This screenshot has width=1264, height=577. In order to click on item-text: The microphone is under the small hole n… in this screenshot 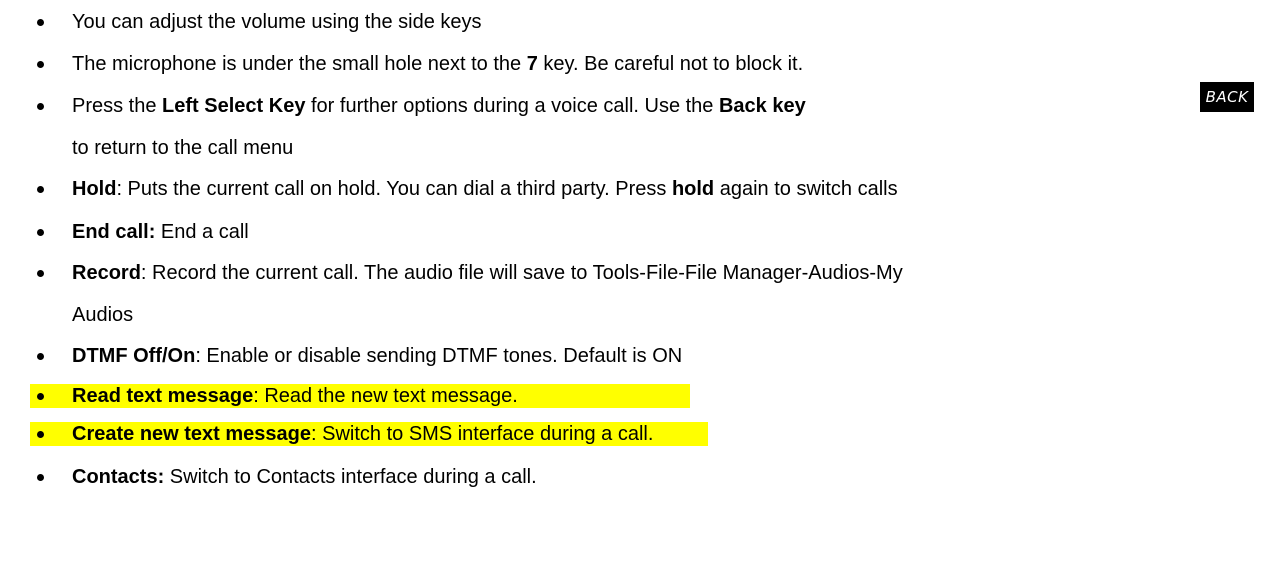, I will do `click(438, 64)`.